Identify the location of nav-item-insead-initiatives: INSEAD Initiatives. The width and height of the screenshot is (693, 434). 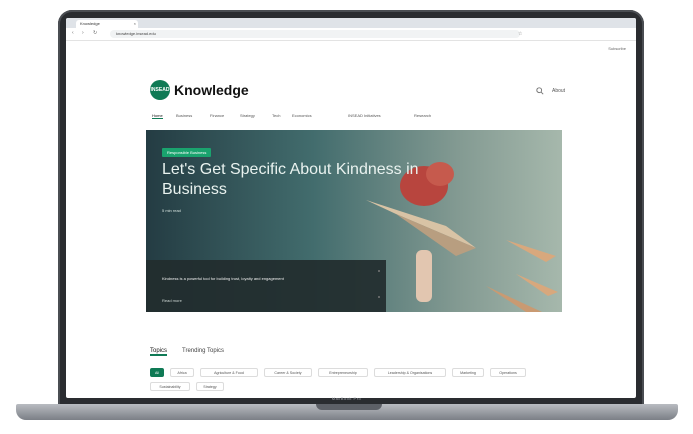
(364, 115).